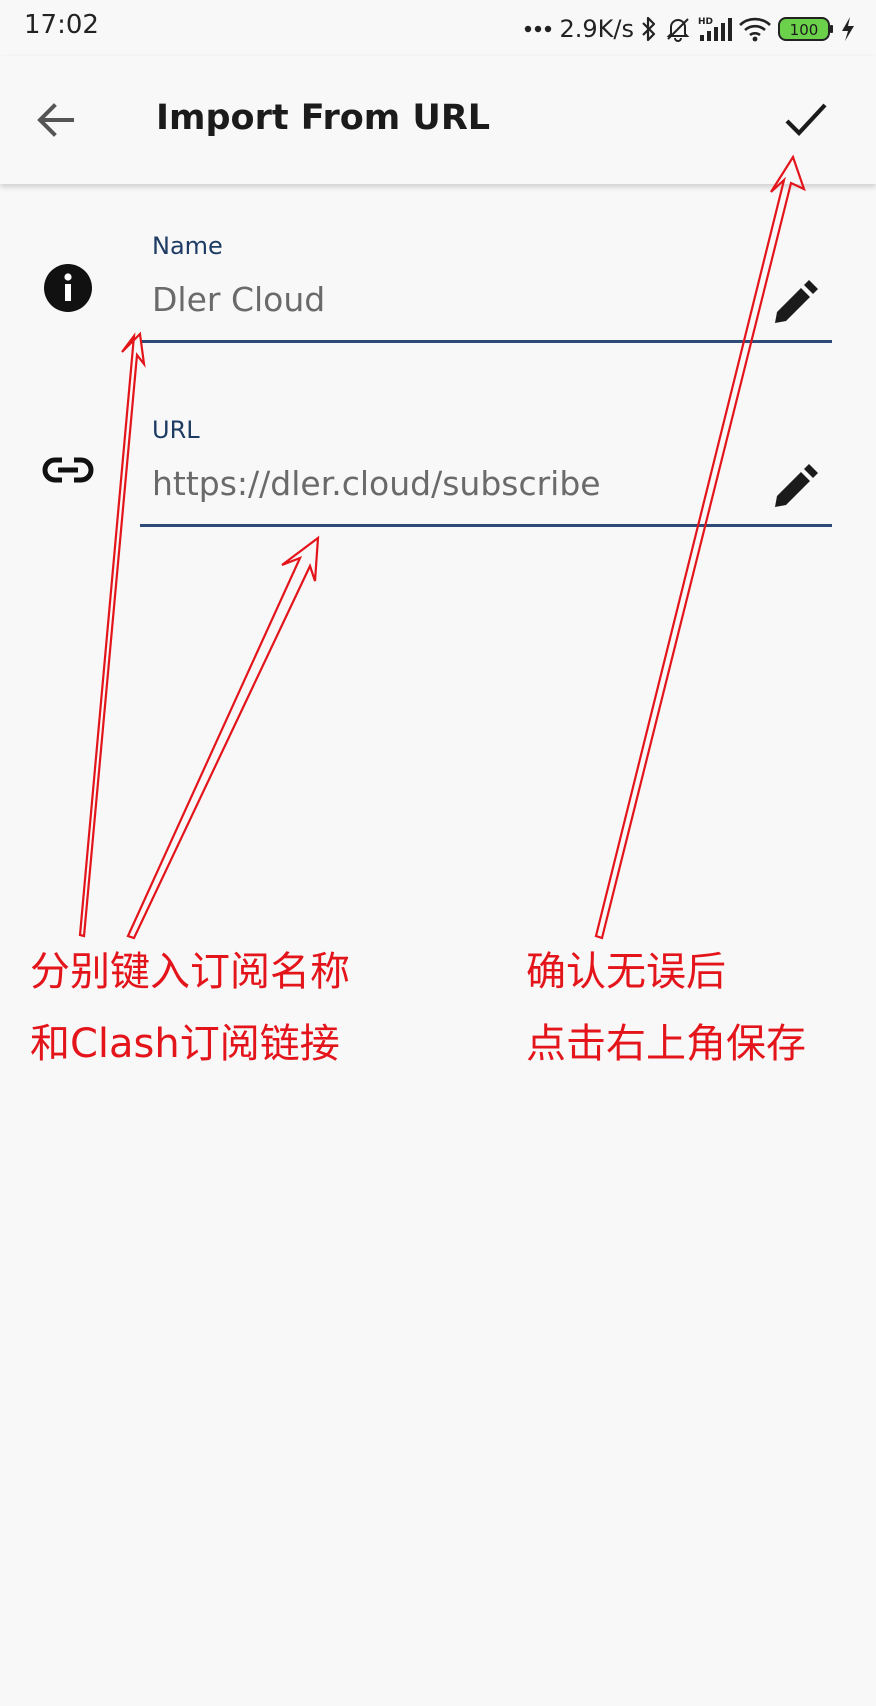 The width and height of the screenshot is (876, 1706). I want to click on edit-name-button, so click(794, 304).